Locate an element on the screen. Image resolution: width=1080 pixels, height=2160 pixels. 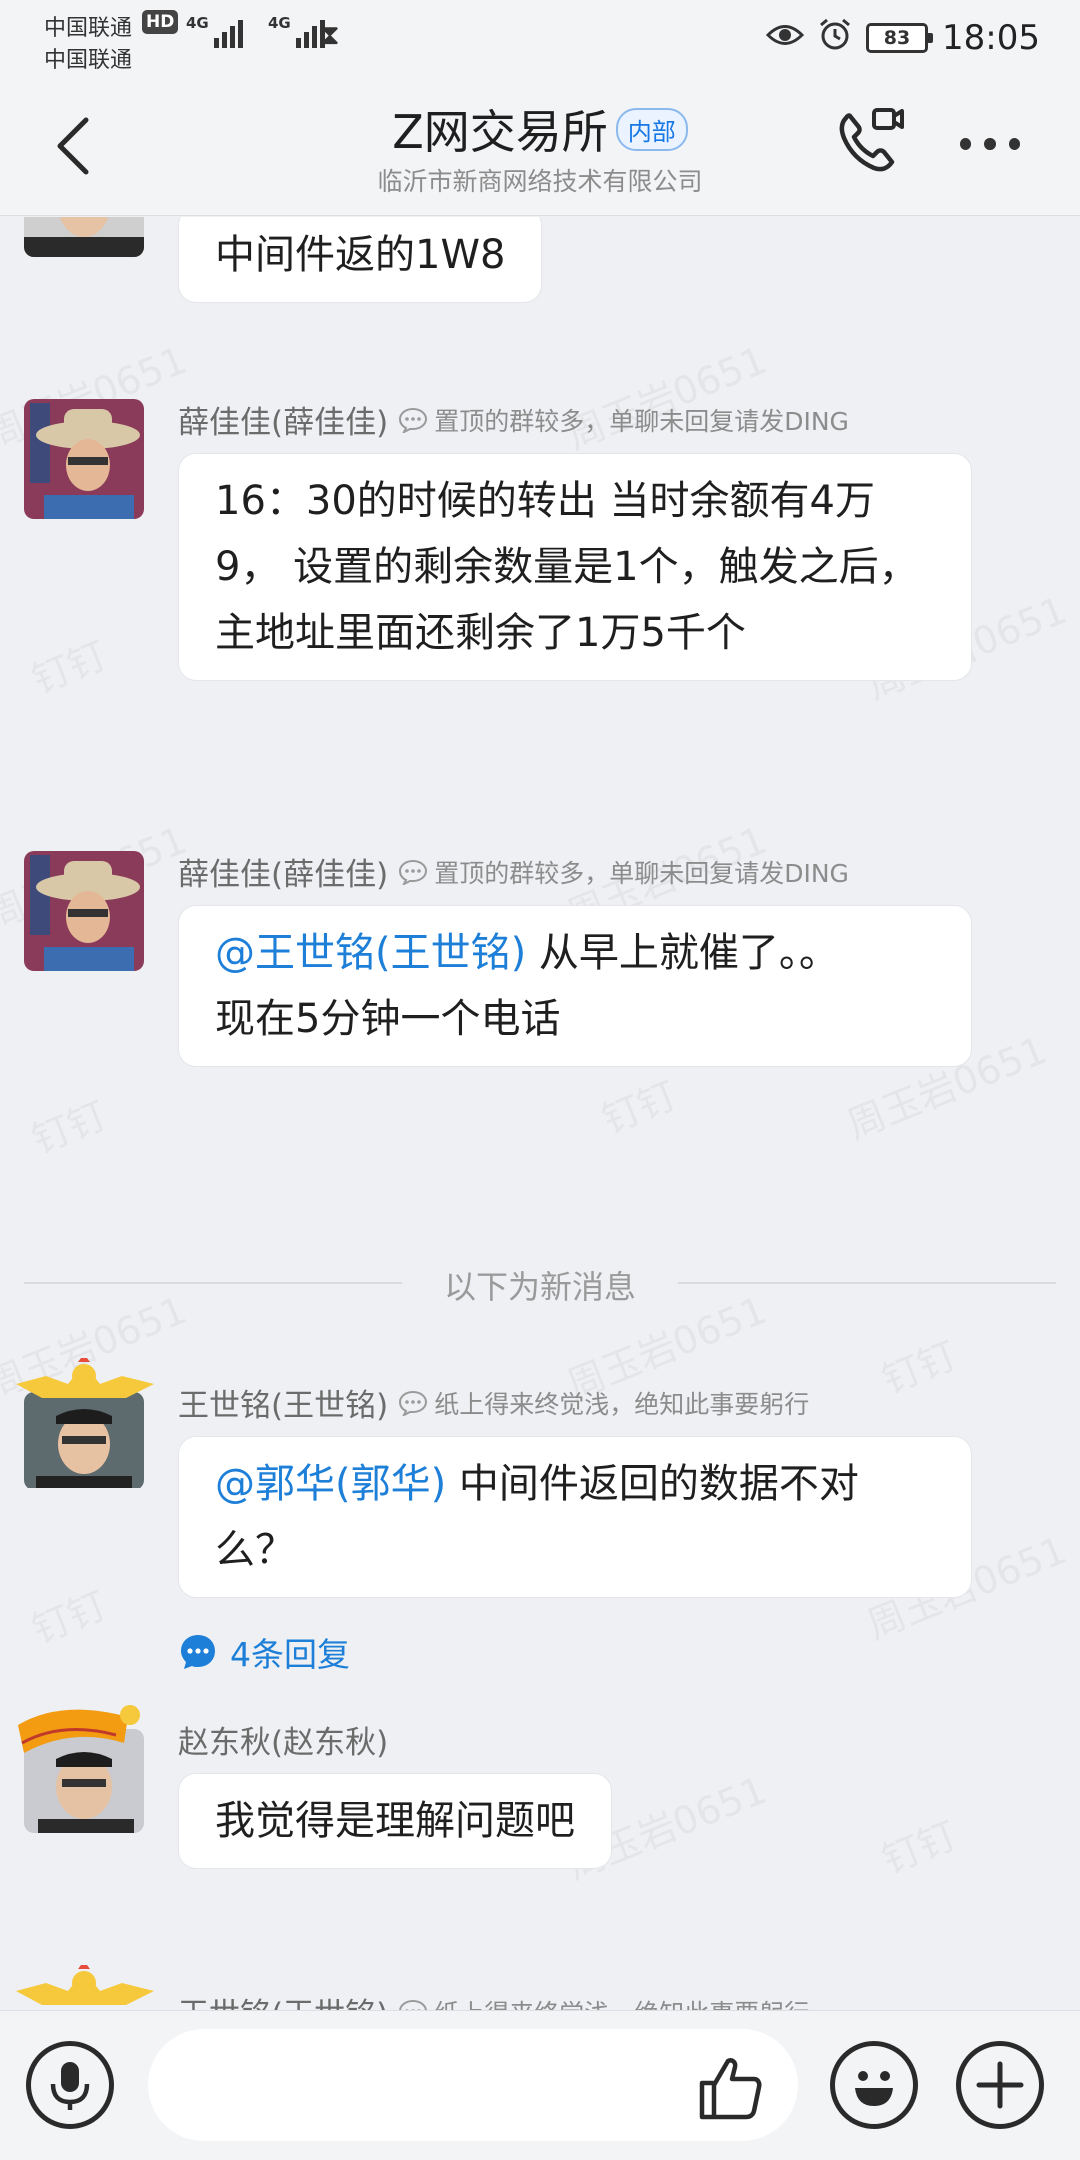
composer-bar is located at coordinates (540, 2085).